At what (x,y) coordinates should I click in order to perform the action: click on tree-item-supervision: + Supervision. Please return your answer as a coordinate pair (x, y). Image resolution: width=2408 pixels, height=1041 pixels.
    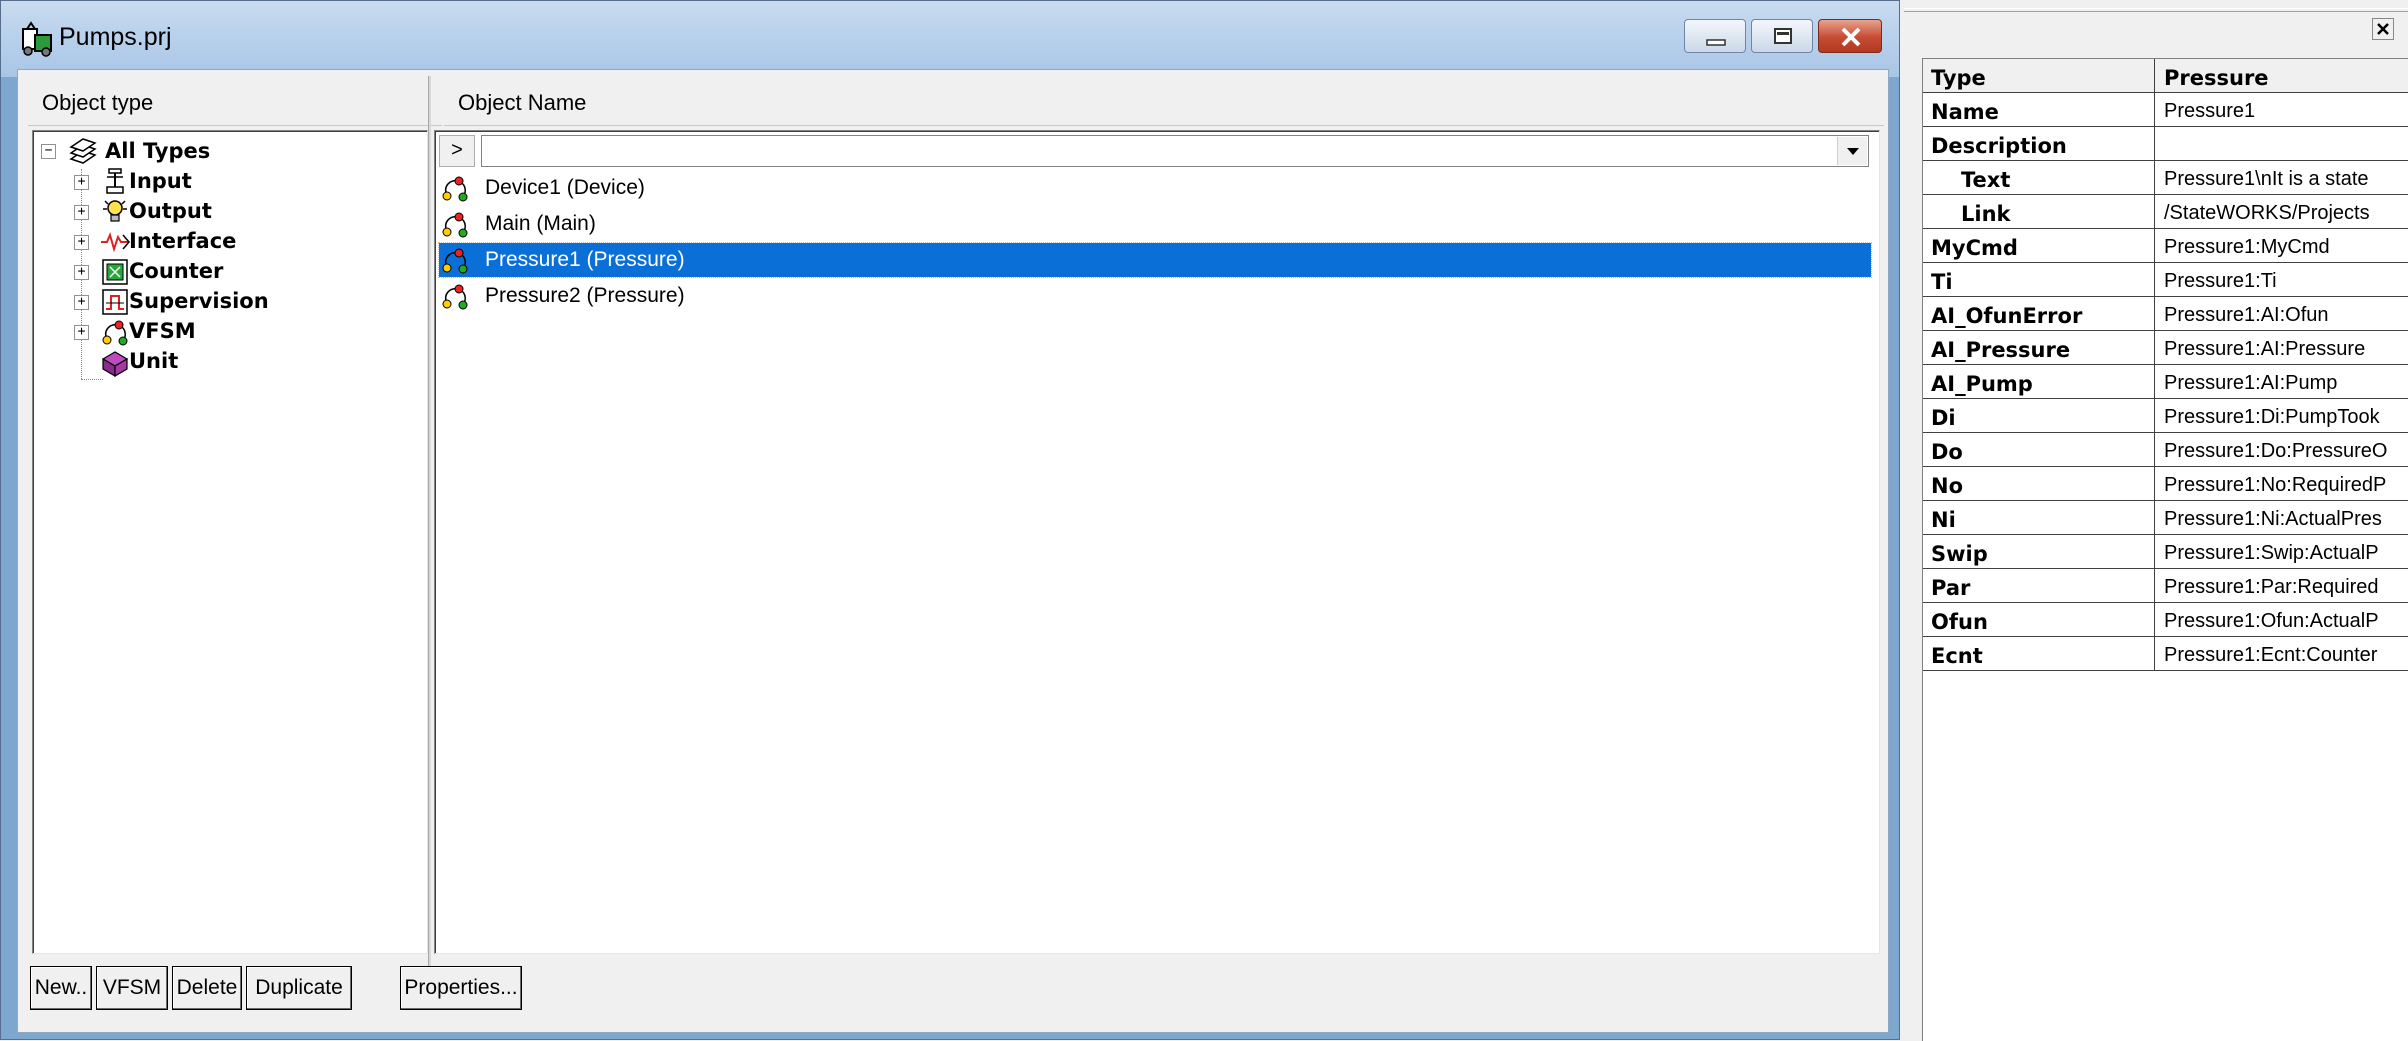
    Looking at the image, I should click on (228, 302).